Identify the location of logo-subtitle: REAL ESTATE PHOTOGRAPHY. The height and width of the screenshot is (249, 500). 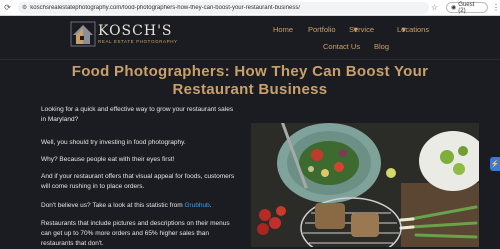
(138, 41).